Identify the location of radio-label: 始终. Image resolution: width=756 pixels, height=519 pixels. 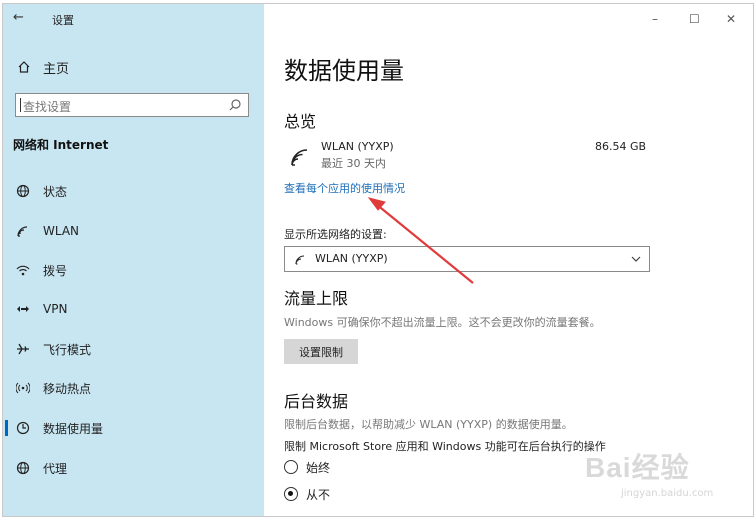
(318, 467).